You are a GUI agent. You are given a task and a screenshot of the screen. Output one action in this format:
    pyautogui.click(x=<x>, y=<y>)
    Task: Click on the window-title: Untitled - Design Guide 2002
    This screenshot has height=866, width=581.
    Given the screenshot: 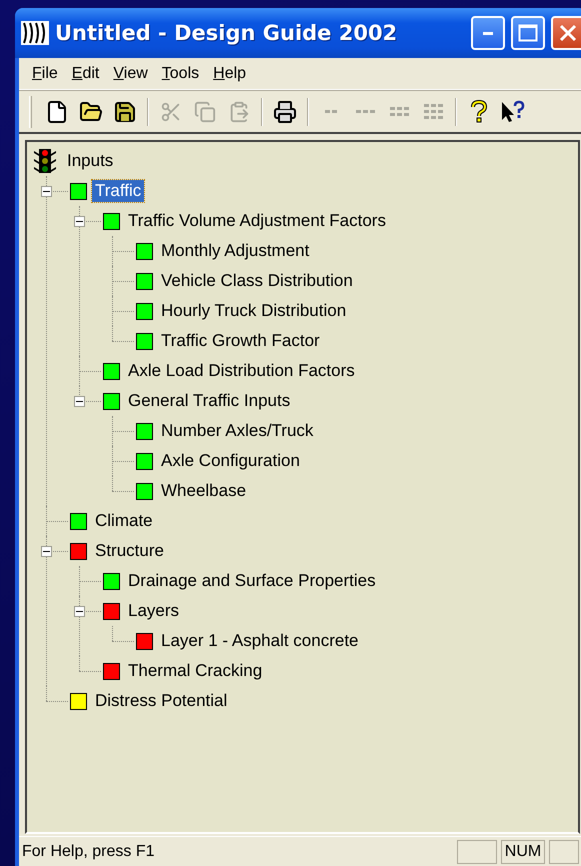 What is the action you would take?
    pyautogui.click(x=226, y=33)
    